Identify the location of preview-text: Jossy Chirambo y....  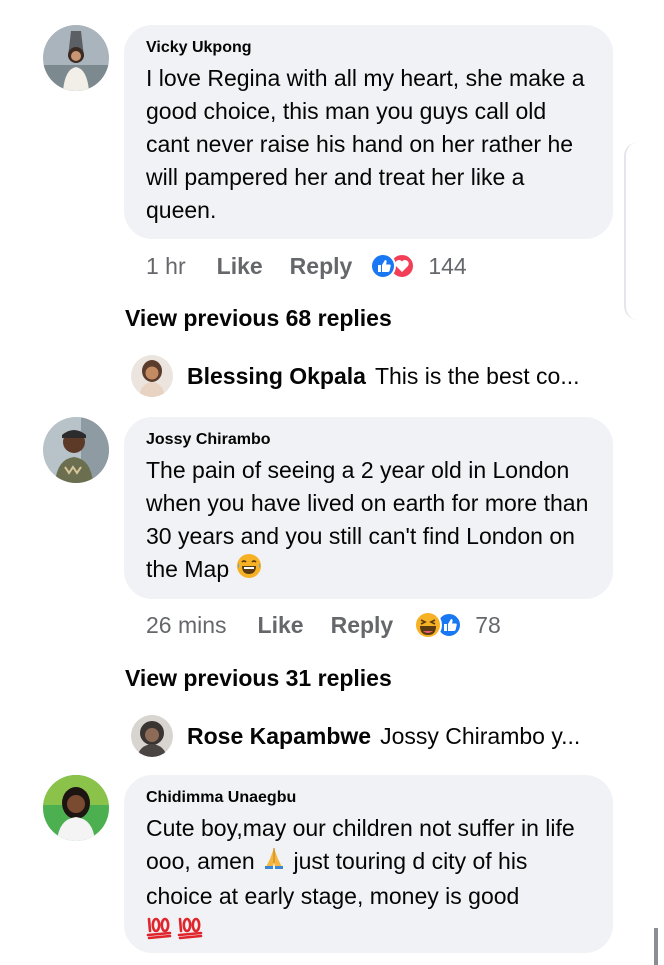
(480, 735).